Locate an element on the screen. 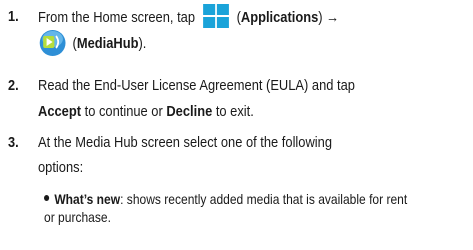 This screenshot has height=250, width=473. bullet-term: What’s new is located at coordinates (87, 199).